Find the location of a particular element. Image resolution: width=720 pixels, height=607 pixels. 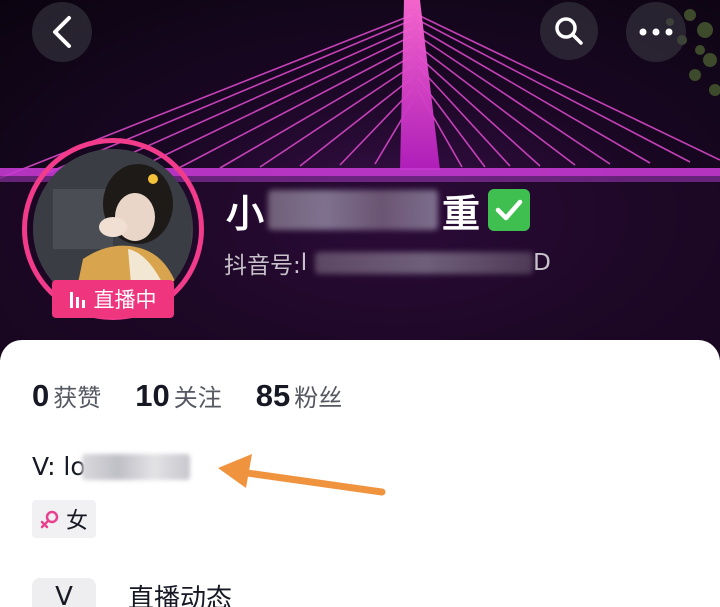

check-badge-icon is located at coordinates (509, 210).